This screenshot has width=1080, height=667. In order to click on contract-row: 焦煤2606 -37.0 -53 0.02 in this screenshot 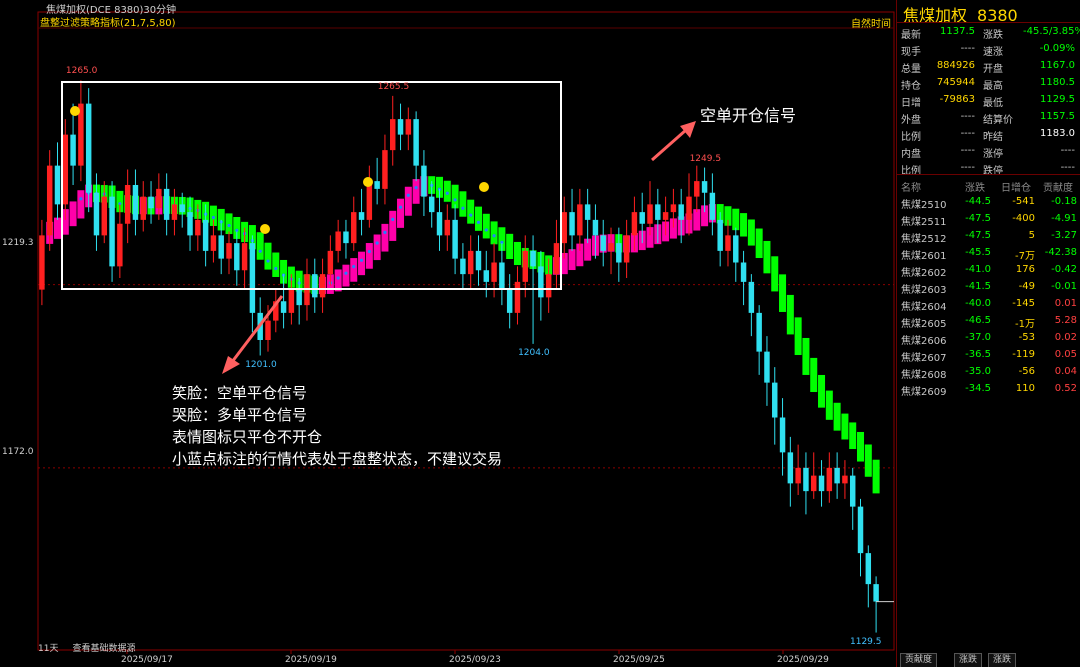, I will do `click(988, 338)`.